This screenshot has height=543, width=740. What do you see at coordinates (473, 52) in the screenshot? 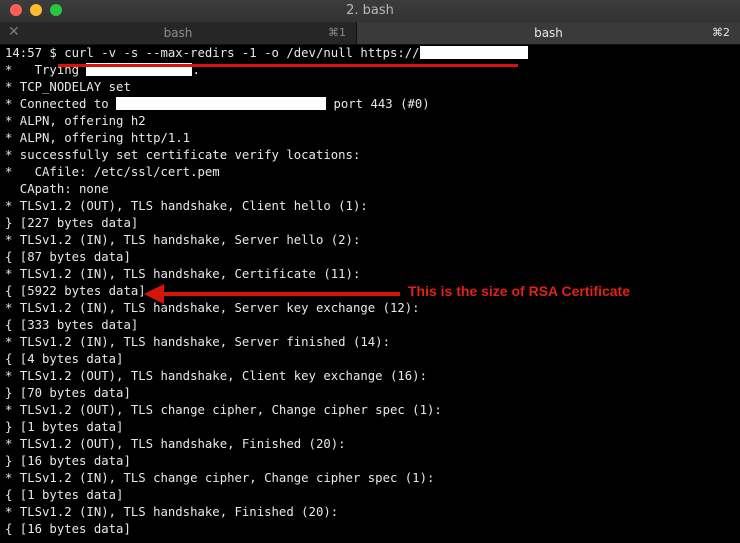
I see `redacted-url` at bounding box center [473, 52].